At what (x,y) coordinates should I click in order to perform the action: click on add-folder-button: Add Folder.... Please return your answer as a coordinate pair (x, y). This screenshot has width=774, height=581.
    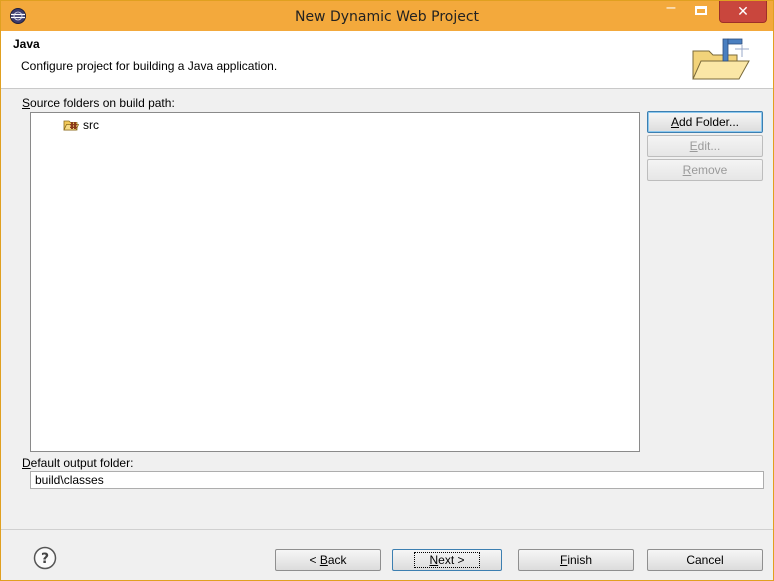
    Looking at the image, I should click on (705, 122).